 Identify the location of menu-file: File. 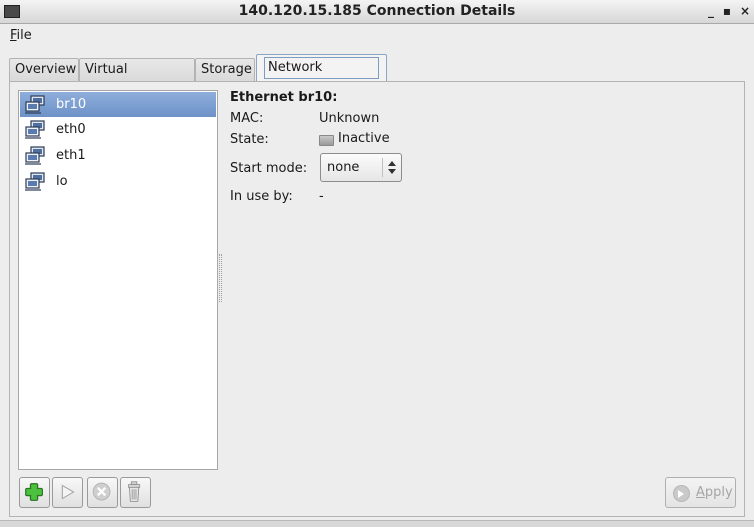
(21, 35).